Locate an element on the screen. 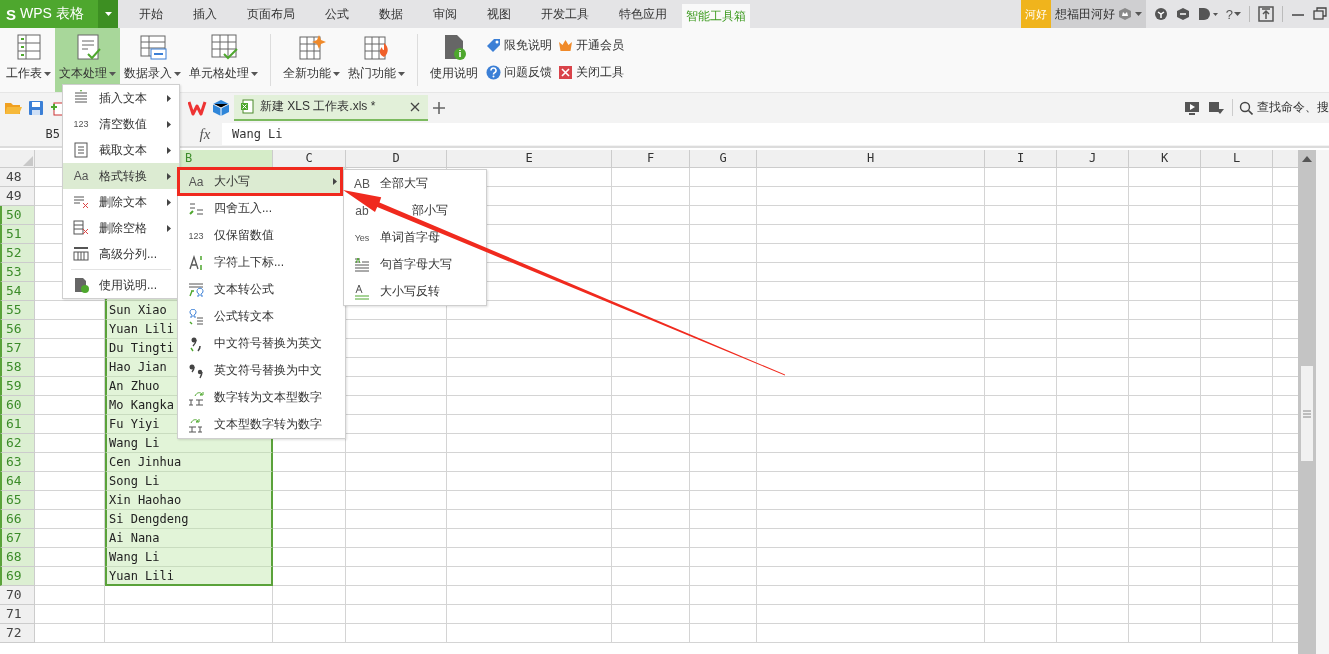 Image resolution: width=1329 pixels, height=654 pixels. row-header: 53 is located at coordinates (17, 272).